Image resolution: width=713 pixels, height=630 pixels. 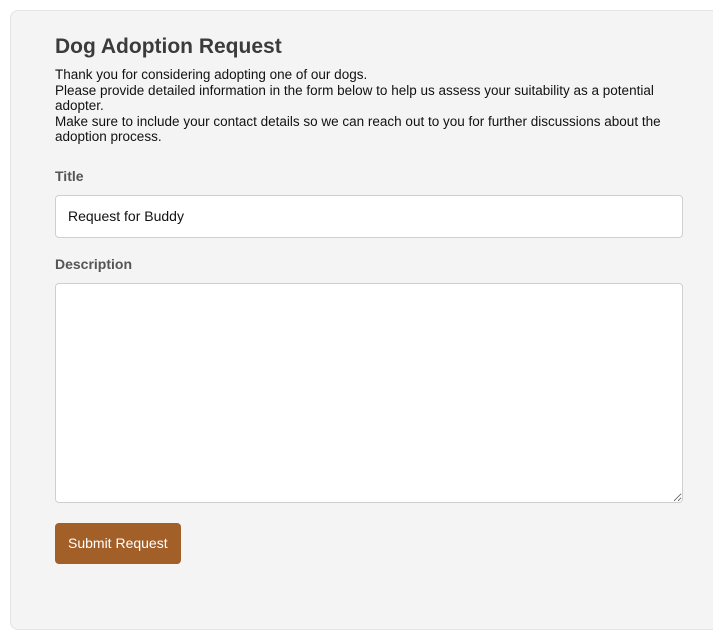 I want to click on title-input, so click(x=369, y=216).